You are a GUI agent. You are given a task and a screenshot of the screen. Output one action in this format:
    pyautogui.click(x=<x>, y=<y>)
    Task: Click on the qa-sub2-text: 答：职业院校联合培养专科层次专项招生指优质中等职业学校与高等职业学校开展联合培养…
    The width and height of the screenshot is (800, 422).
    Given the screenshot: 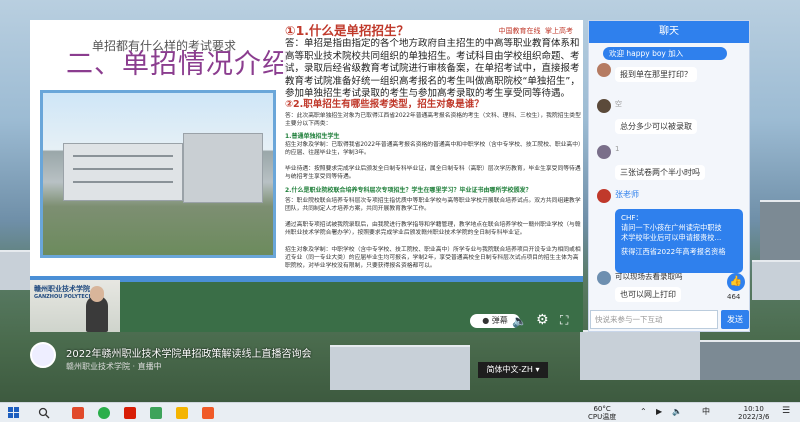 What is the action you would take?
    pyautogui.click(x=433, y=205)
    